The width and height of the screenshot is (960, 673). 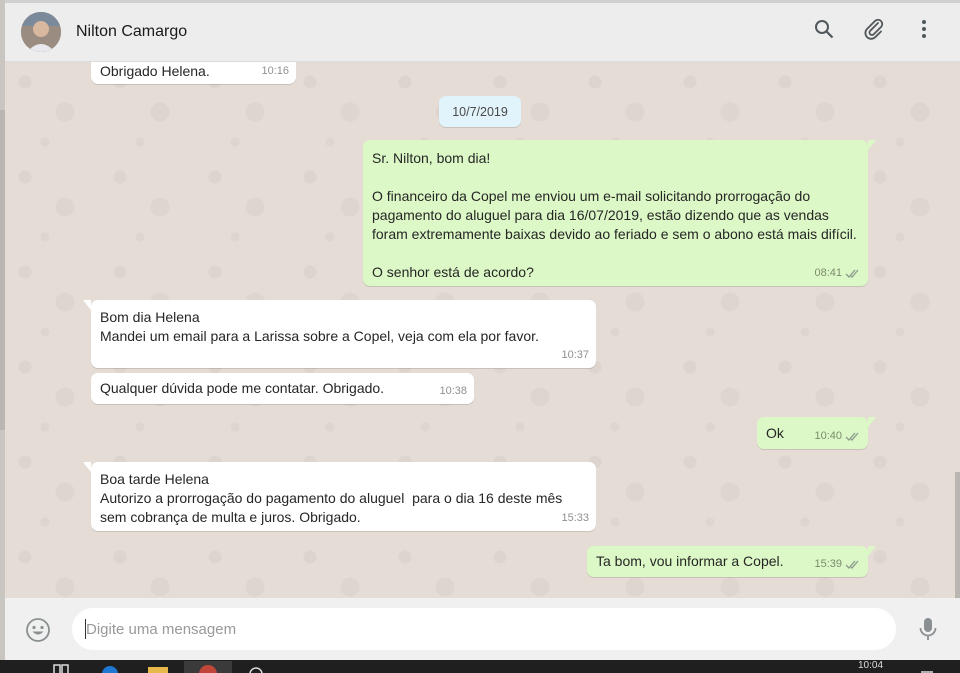 I want to click on attach-icon, so click(x=874, y=29).